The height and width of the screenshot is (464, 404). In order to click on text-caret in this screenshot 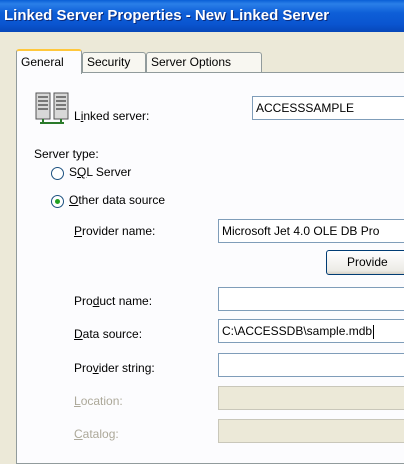, I will do `click(374, 331)`.